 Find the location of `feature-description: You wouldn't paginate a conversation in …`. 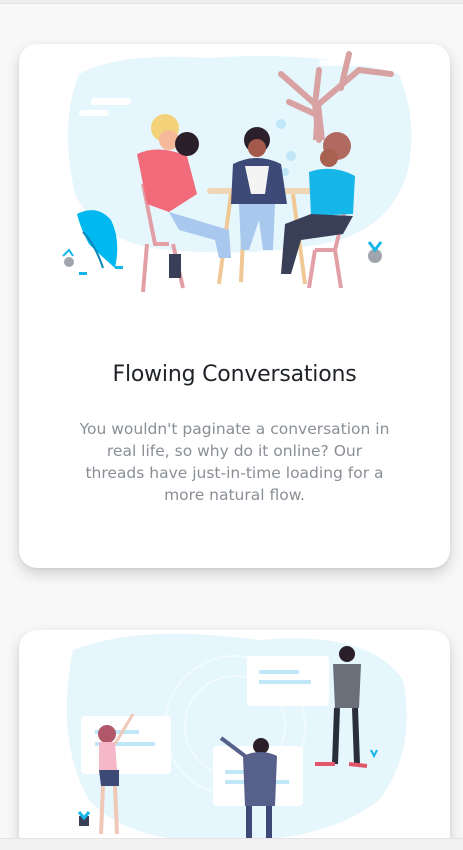

feature-description: You wouldn't paginate a conversation in … is located at coordinates (234, 462).